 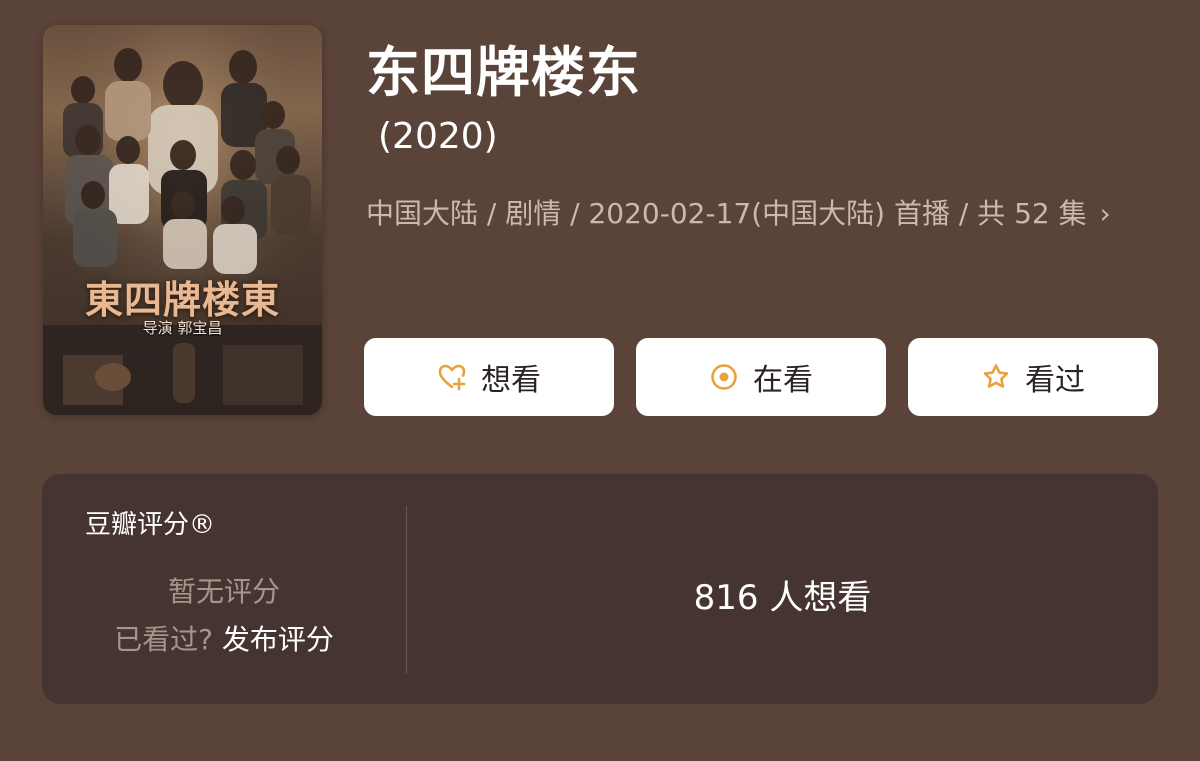 I want to click on seen-prompt: 已看过? 发布评分, so click(x=224, y=638).